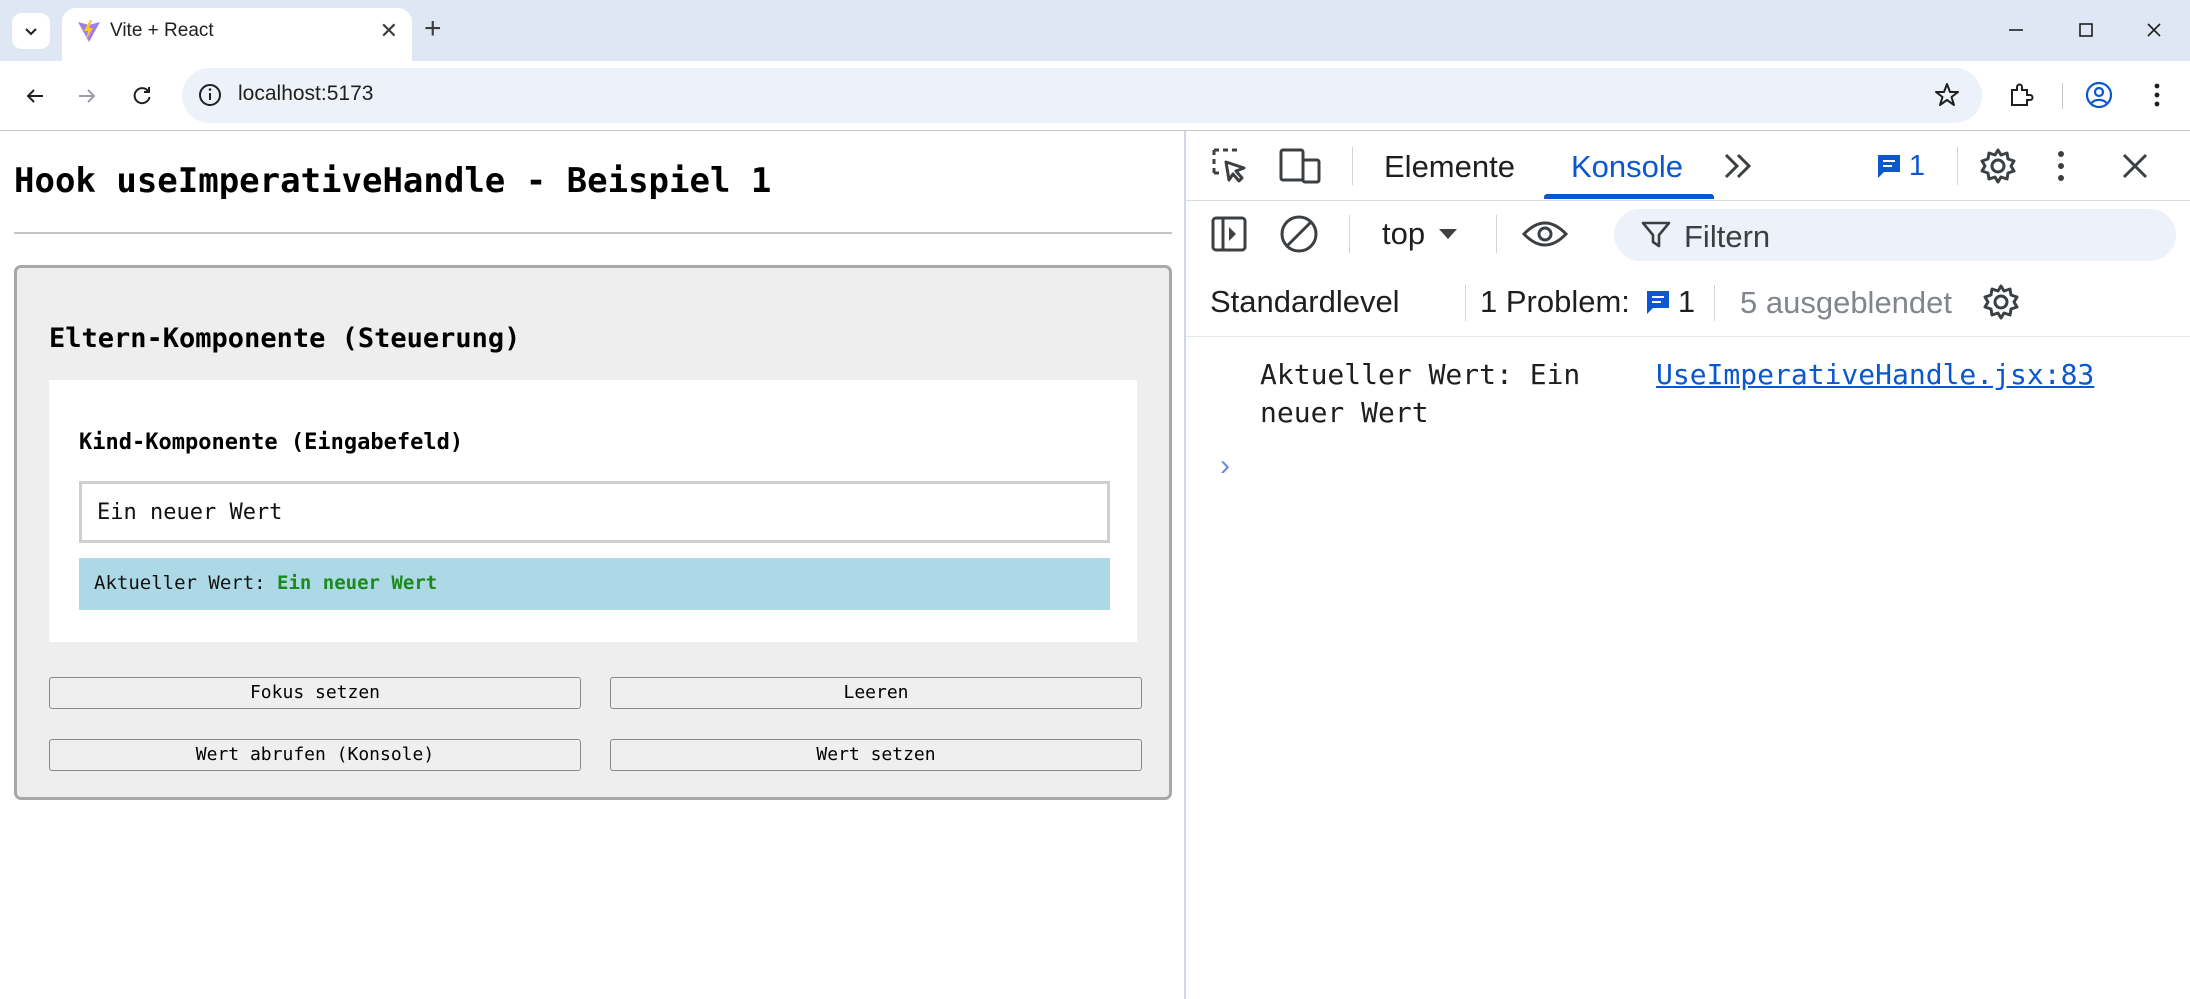 The width and height of the screenshot is (2190, 999). I want to click on set-value-button: Wert setzen, so click(876, 755).